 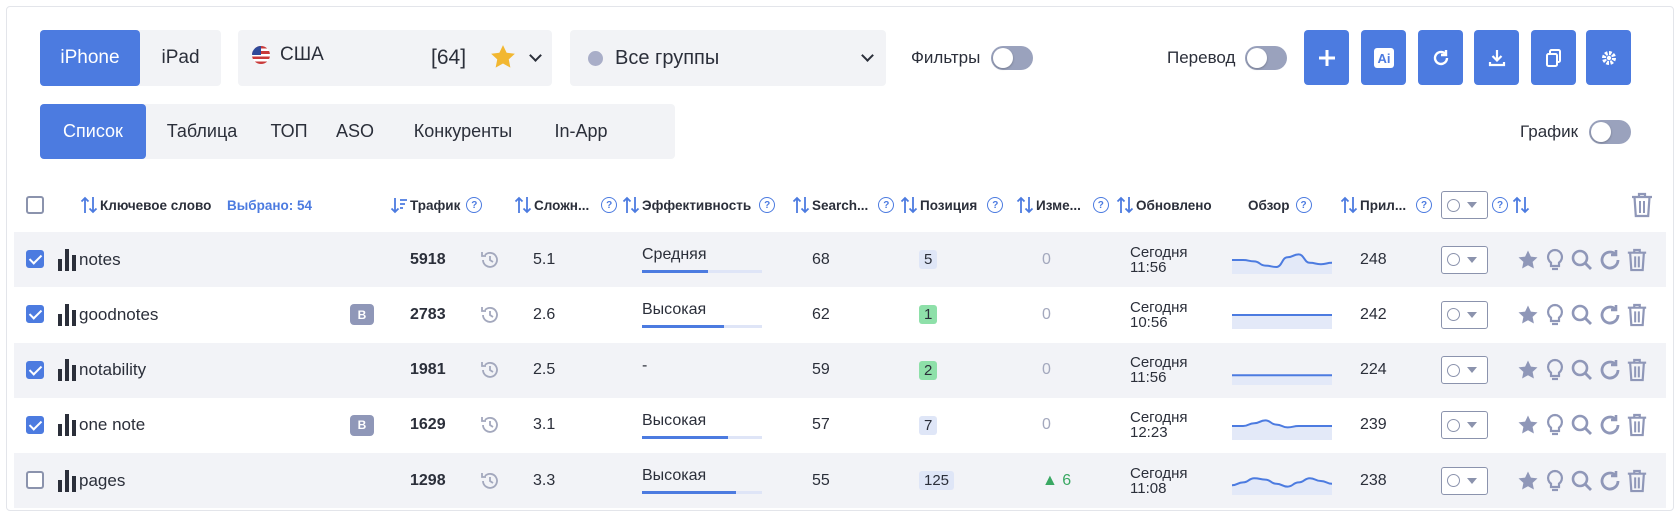 What do you see at coordinates (90, 58) in the screenshot?
I see `device-iphone-button: iPhone` at bounding box center [90, 58].